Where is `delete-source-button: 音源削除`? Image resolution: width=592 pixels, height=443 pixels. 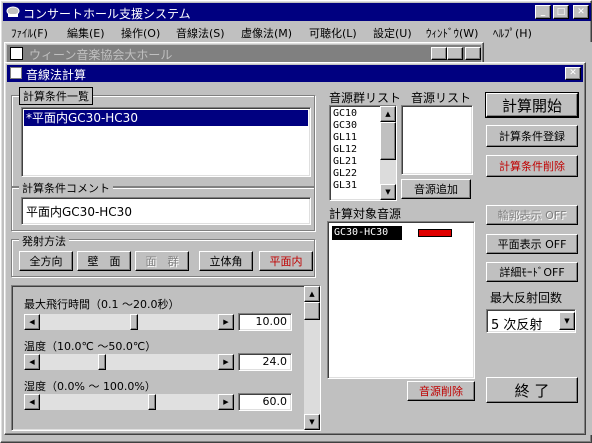 delete-source-button: 音源削除 is located at coordinates (441, 391).